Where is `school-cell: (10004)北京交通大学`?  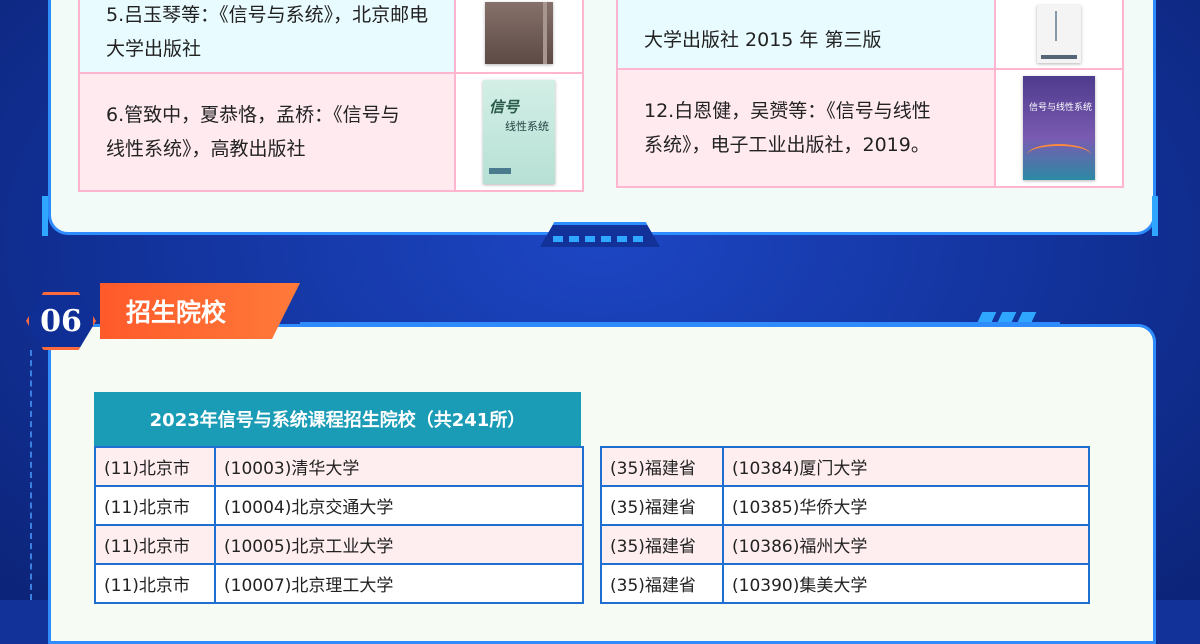 school-cell: (10004)北京交通大学 is located at coordinates (399, 505).